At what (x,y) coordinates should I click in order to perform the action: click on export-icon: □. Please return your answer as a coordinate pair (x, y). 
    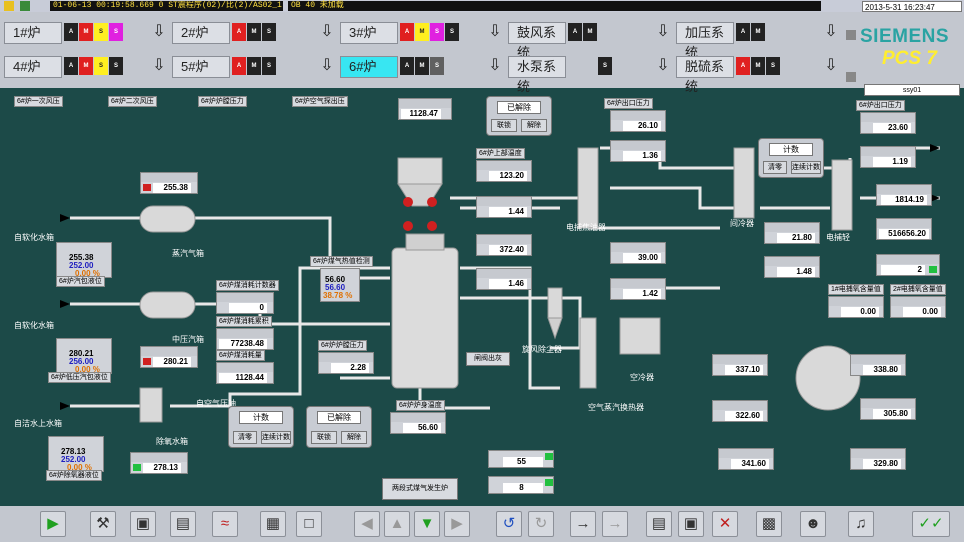
    Looking at the image, I should click on (309, 524).